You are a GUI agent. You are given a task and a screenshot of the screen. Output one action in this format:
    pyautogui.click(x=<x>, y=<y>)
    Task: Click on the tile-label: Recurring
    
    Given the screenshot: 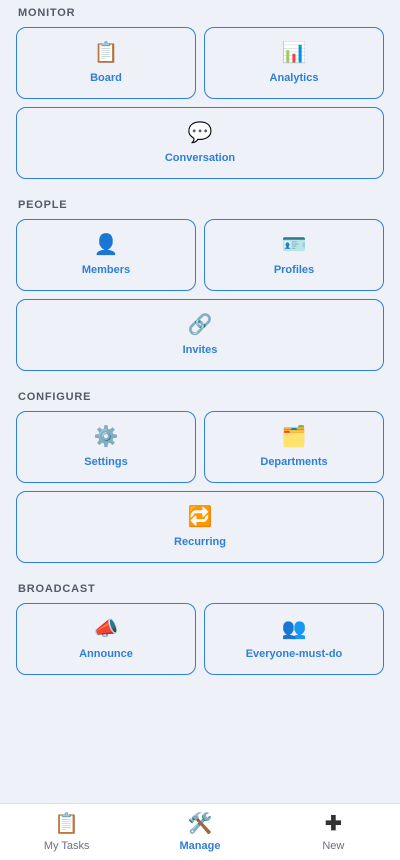 What is the action you would take?
    pyautogui.click(x=200, y=542)
    